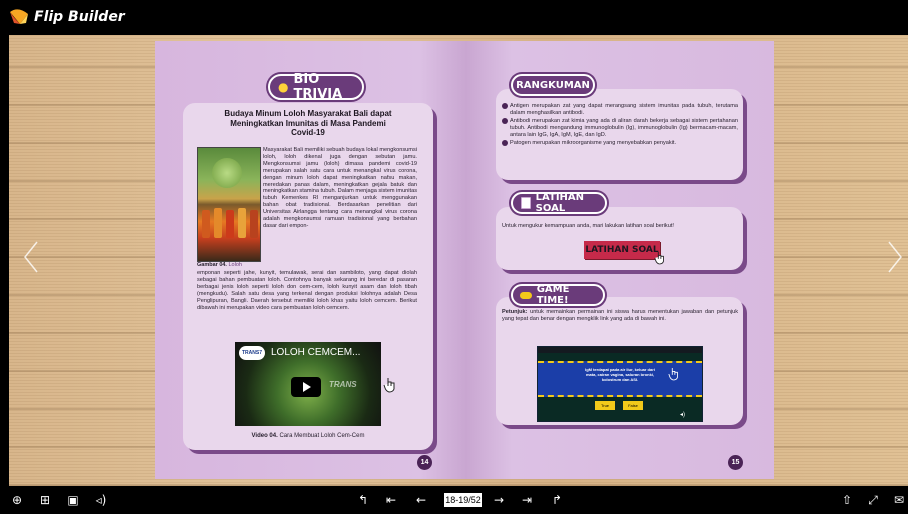  Describe the element at coordinates (212, 265) in the screenshot. I see `image-caption-label: Gambar 04.` at that location.